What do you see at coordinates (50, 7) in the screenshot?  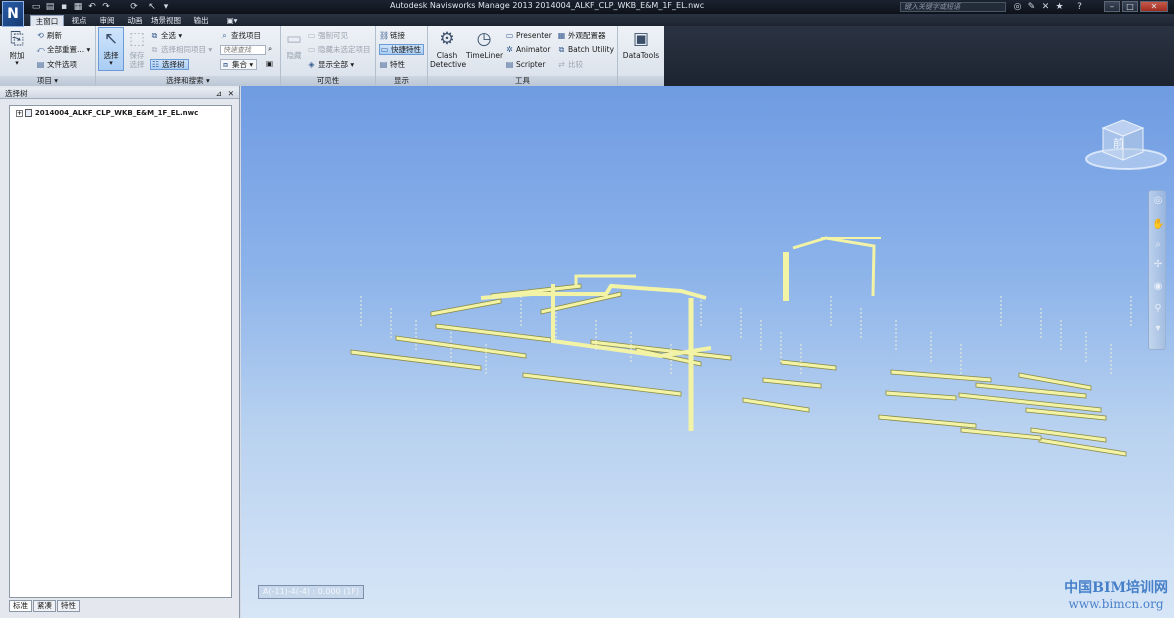 I see `open-file-icon: ▤` at bounding box center [50, 7].